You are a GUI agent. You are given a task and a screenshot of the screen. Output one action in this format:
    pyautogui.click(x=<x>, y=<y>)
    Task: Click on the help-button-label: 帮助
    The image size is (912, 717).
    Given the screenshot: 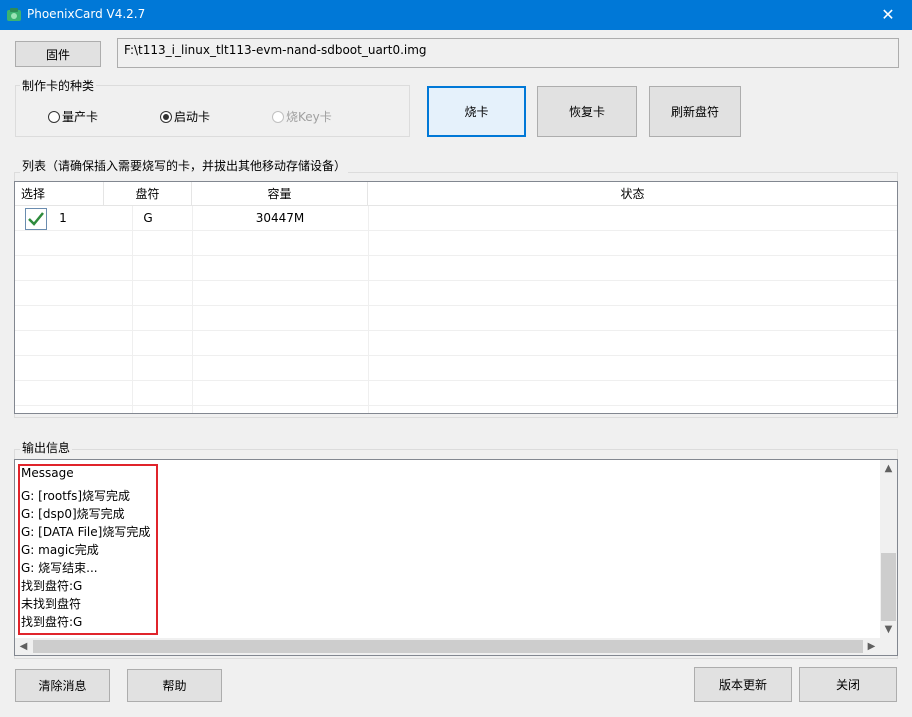 What is the action you would take?
    pyautogui.click(x=174, y=686)
    